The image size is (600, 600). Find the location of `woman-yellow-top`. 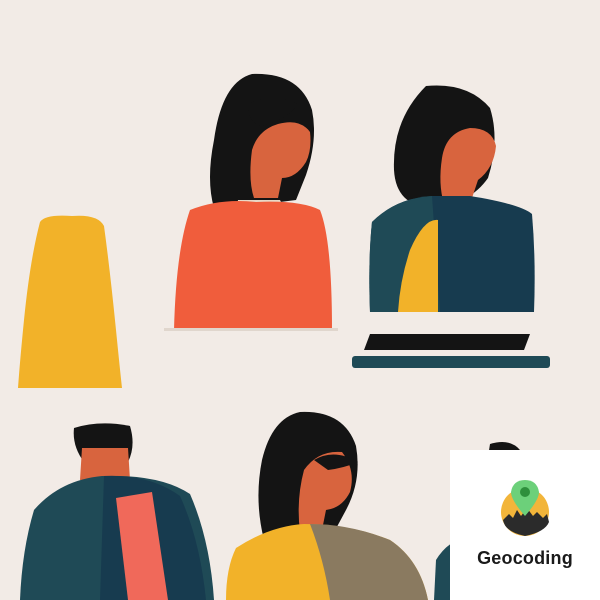

woman-yellow-top is located at coordinates (327, 505).